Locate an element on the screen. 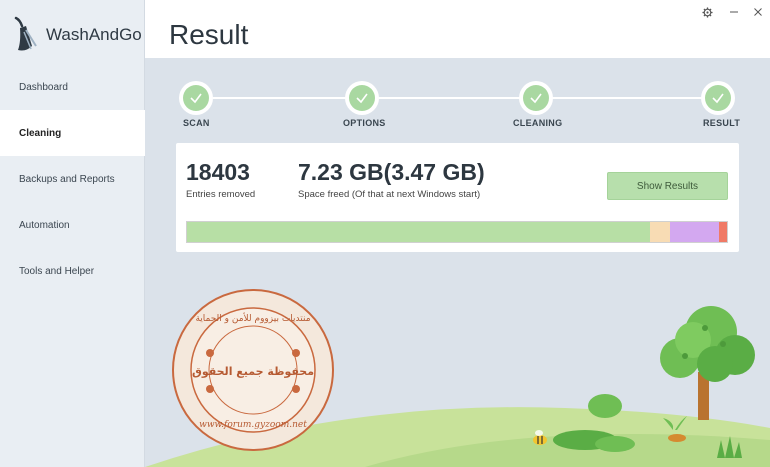 The height and width of the screenshot is (467, 770). bar-segment-purple is located at coordinates (694, 232).